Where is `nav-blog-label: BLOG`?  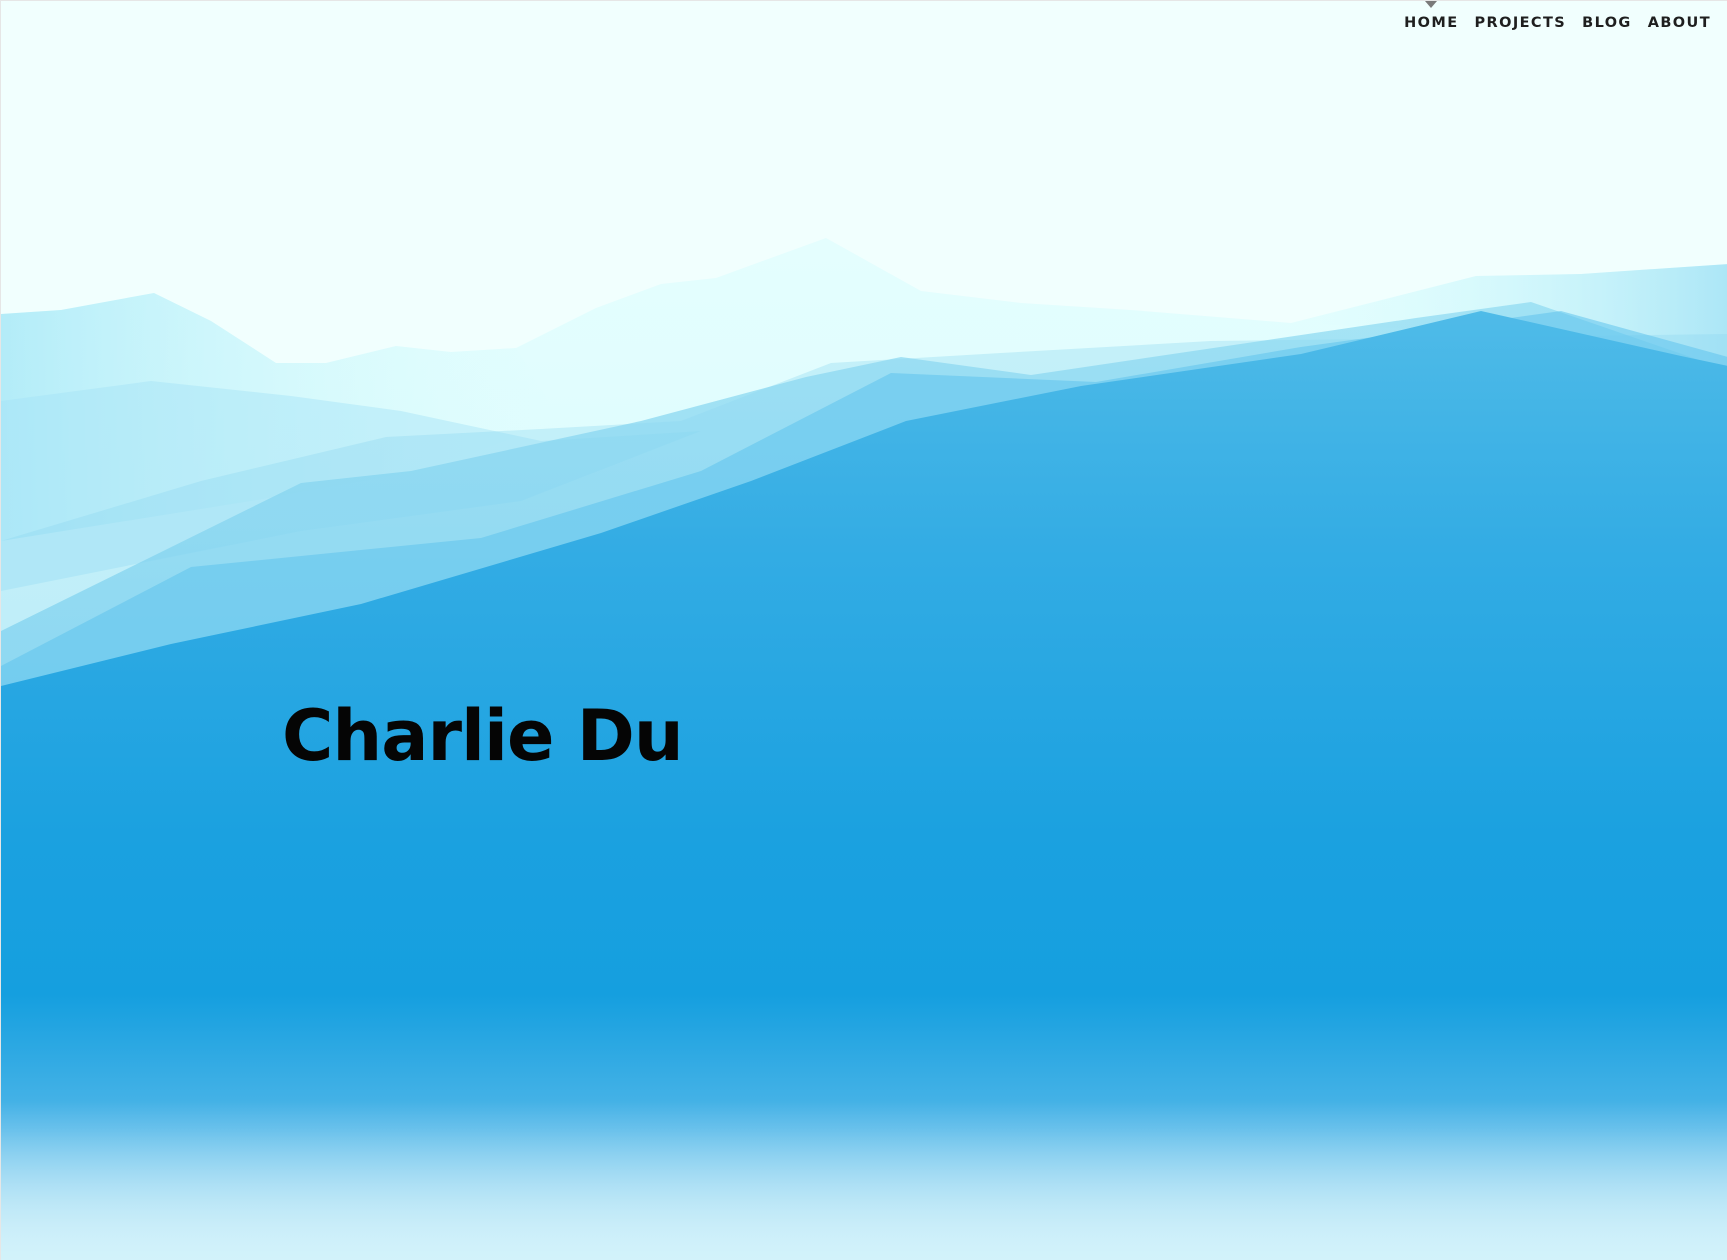 nav-blog-label: BLOG is located at coordinates (1607, 23).